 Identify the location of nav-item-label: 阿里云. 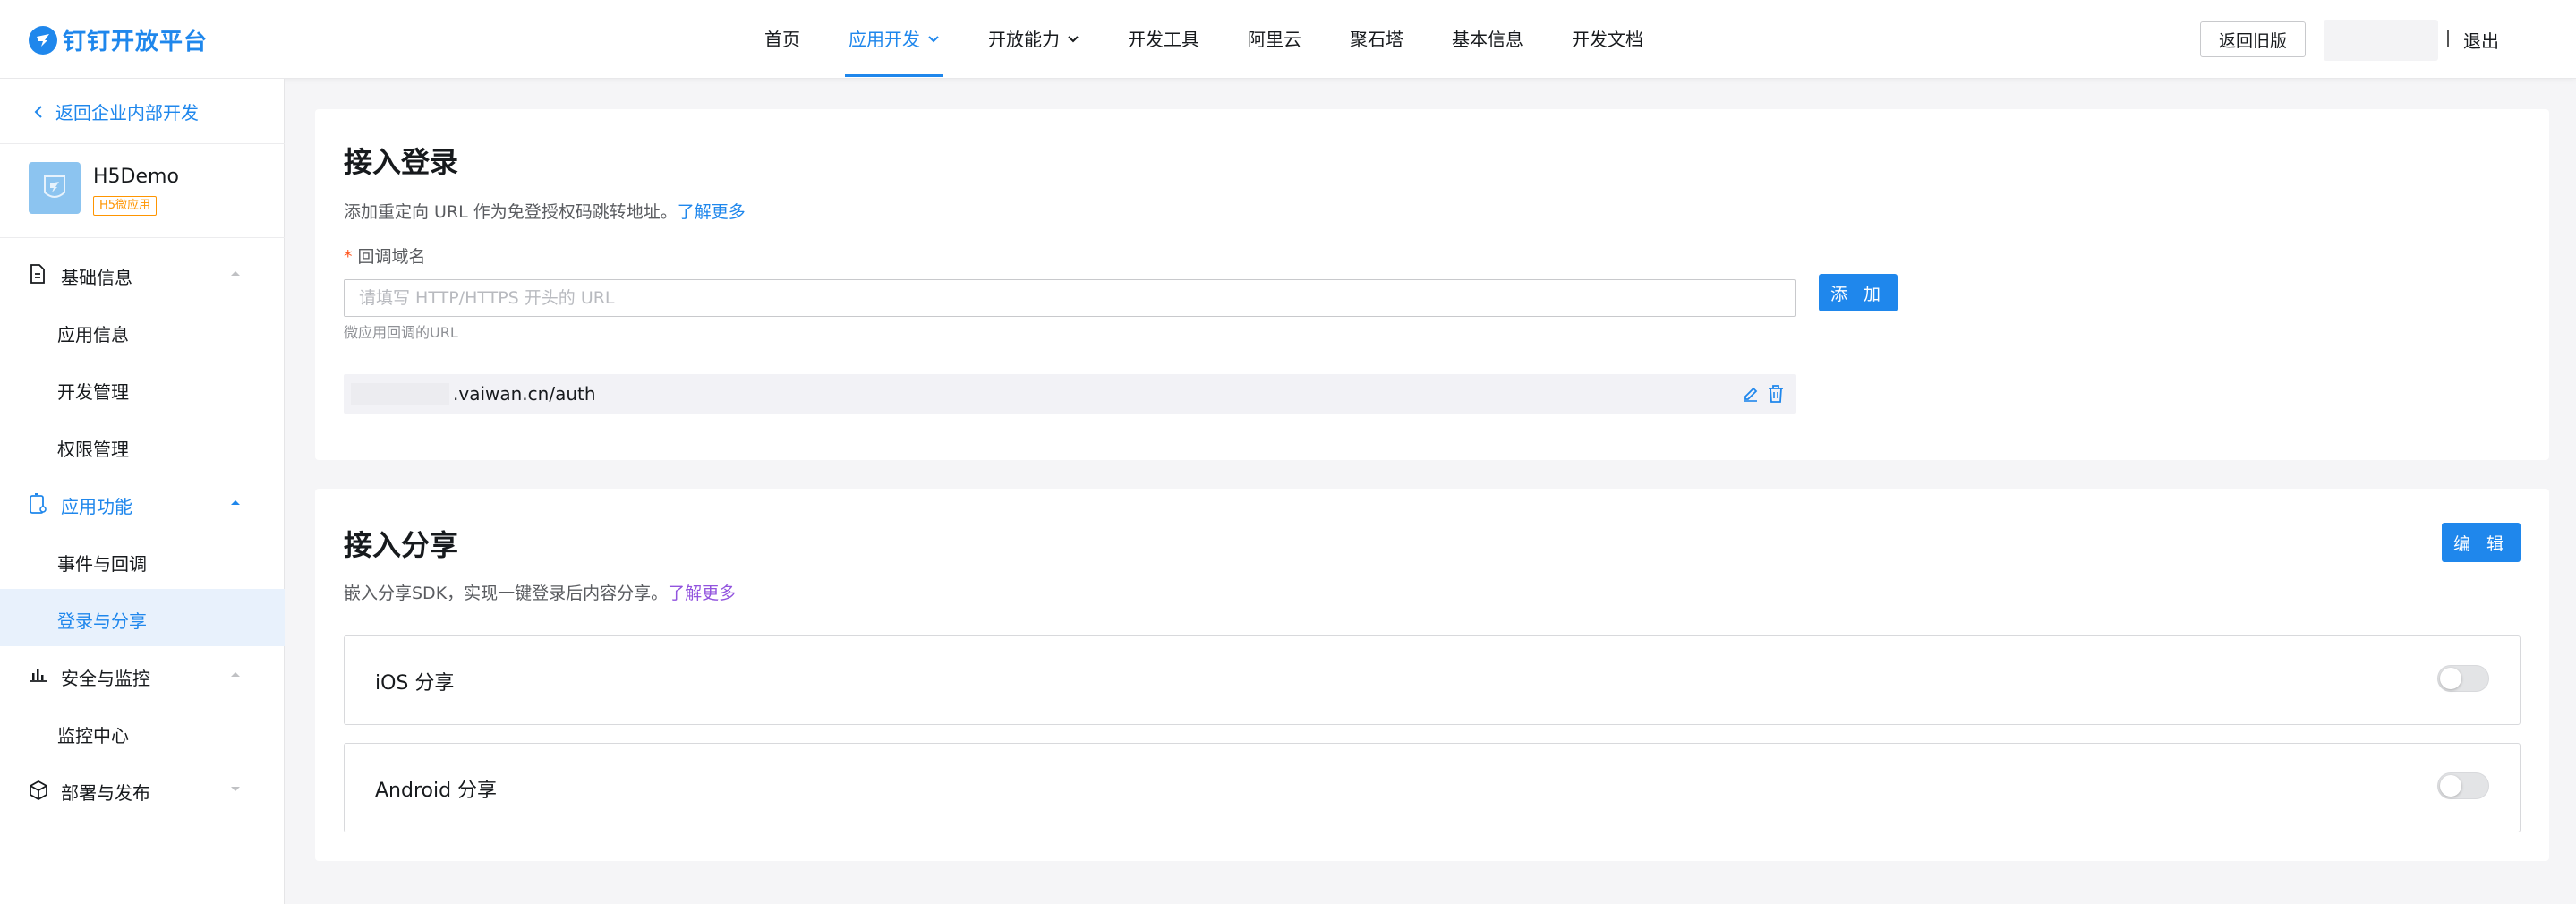
(1274, 39).